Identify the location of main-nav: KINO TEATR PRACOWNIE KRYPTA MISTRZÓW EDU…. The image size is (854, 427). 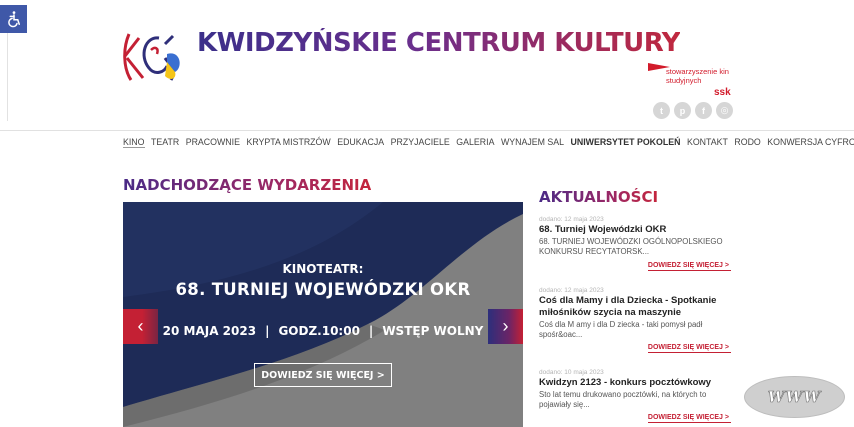
(488, 142).